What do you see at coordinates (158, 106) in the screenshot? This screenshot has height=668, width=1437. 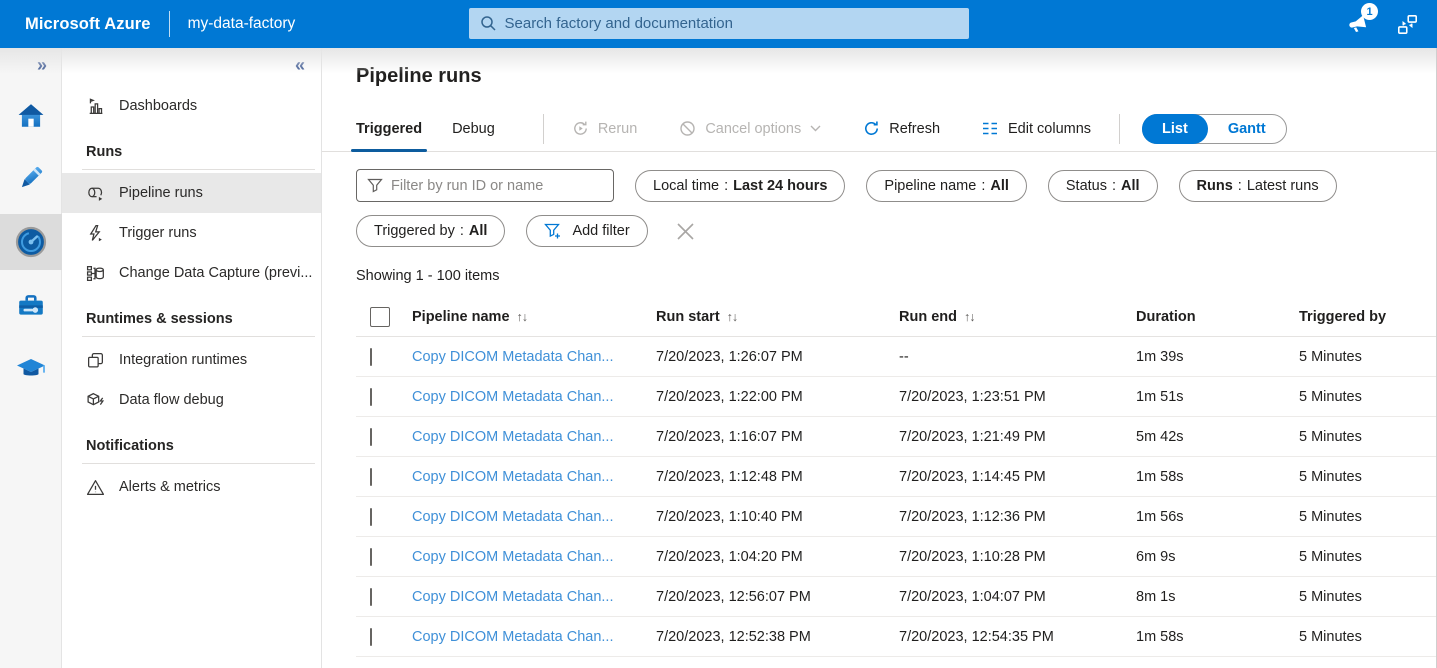 I see `sidebar-item-label: Dashboards` at bounding box center [158, 106].